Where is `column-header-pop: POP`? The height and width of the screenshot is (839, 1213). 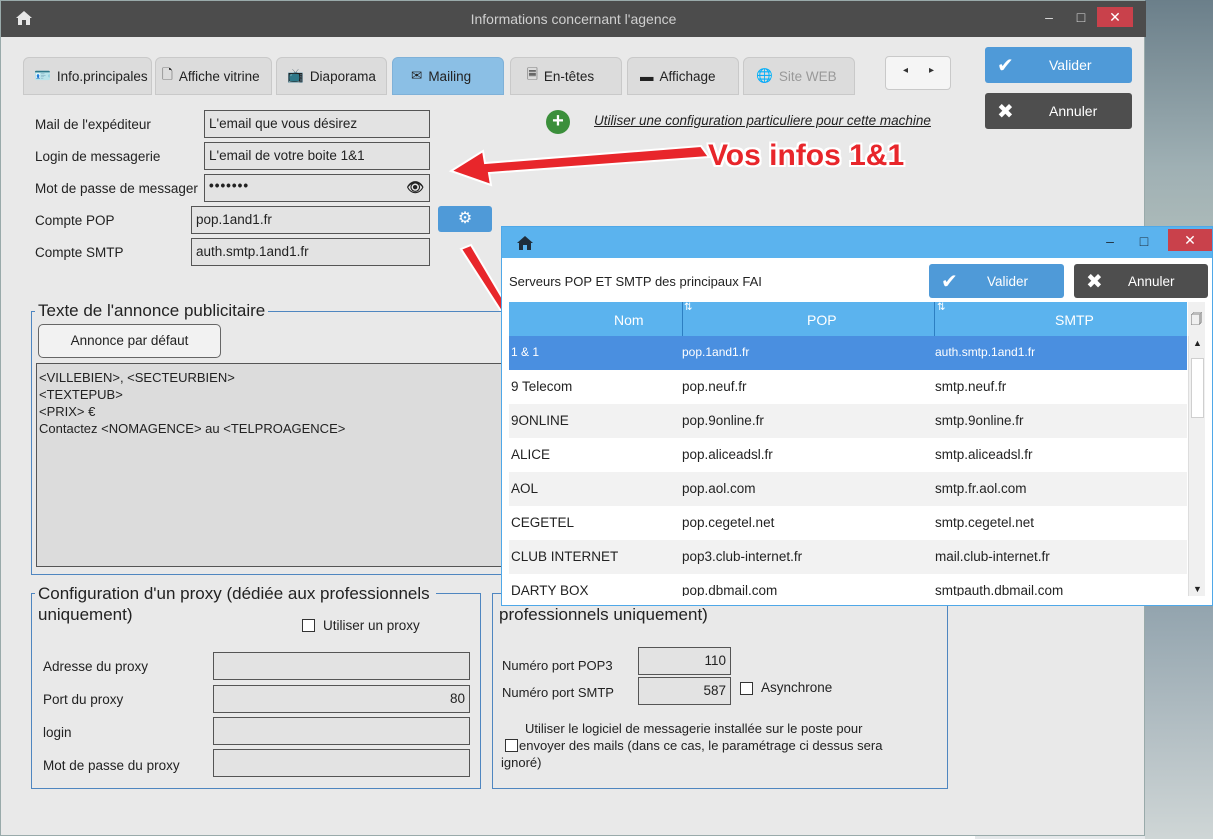 column-header-pop: POP is located at coordinates (822, 320).